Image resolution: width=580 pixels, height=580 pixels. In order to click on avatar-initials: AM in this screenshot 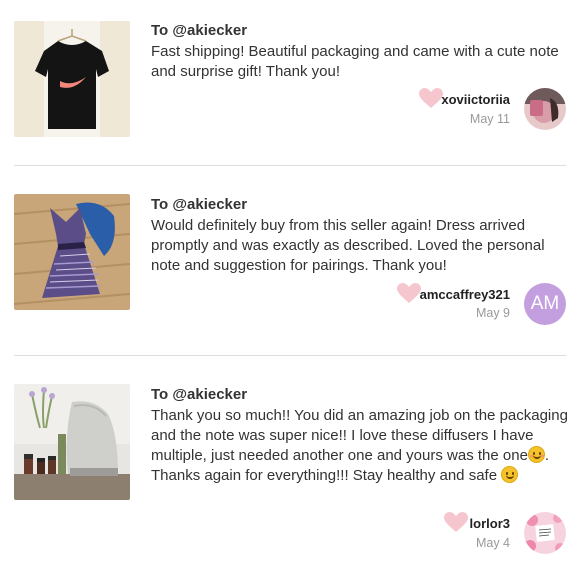, I will do `click(545, 303)`.